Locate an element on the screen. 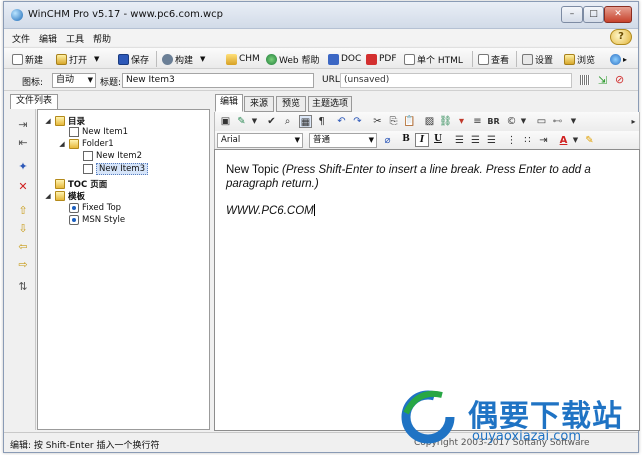 Image resolution: width=642 pixels, height=455 pixels. save-icon: ▣ is located at coordinates (225, 121).